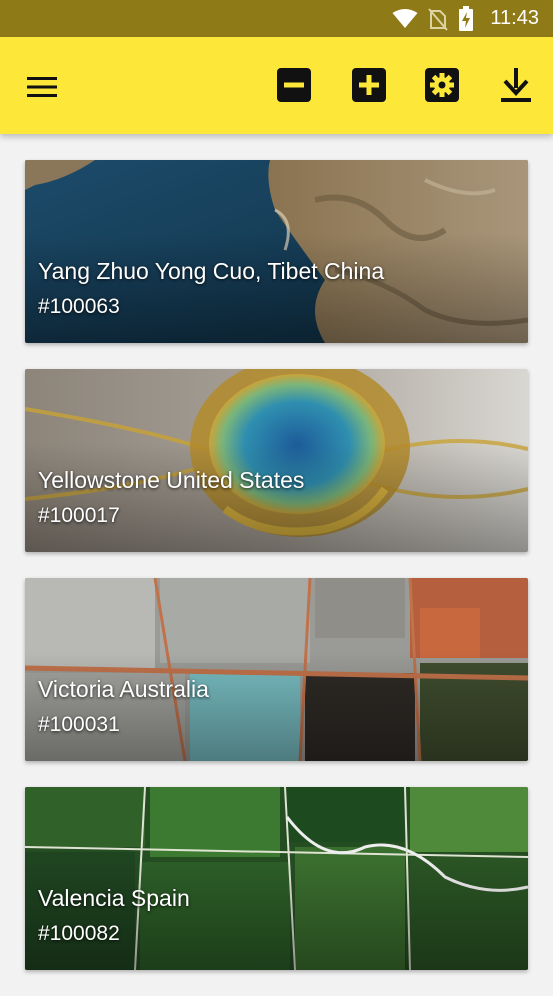  What do you see at coordinates (79, 306) in the screenshot?
I see `card-code: #100063` at bounding box center [79, 306].